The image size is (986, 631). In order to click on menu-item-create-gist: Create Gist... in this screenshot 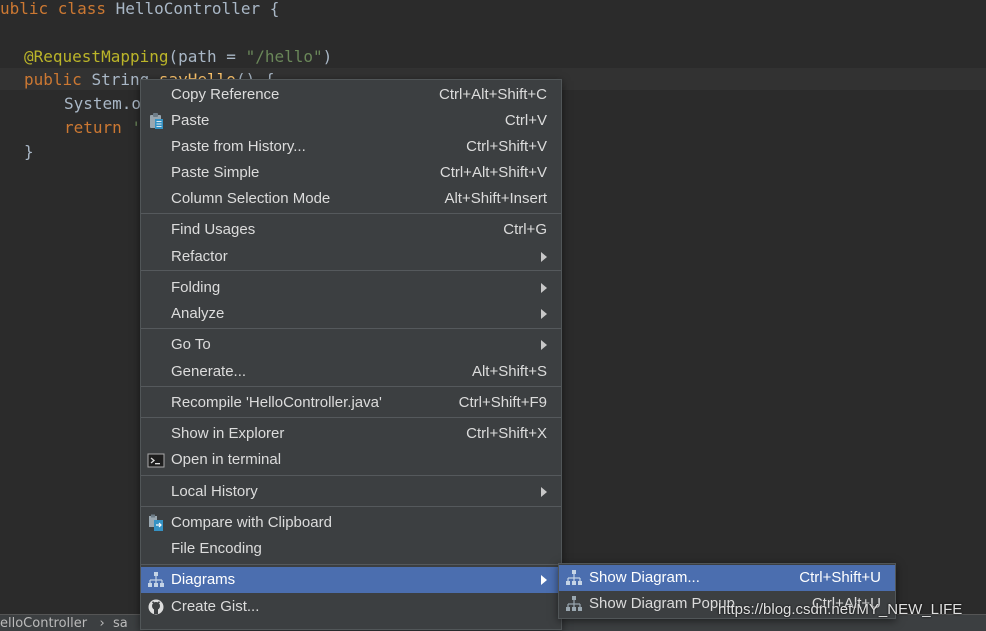, I will do `click(351, 607)`.